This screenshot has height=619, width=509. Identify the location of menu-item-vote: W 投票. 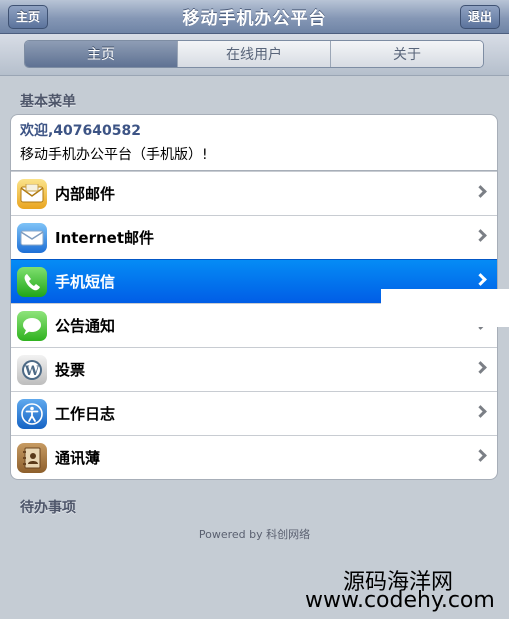
(254, 369).